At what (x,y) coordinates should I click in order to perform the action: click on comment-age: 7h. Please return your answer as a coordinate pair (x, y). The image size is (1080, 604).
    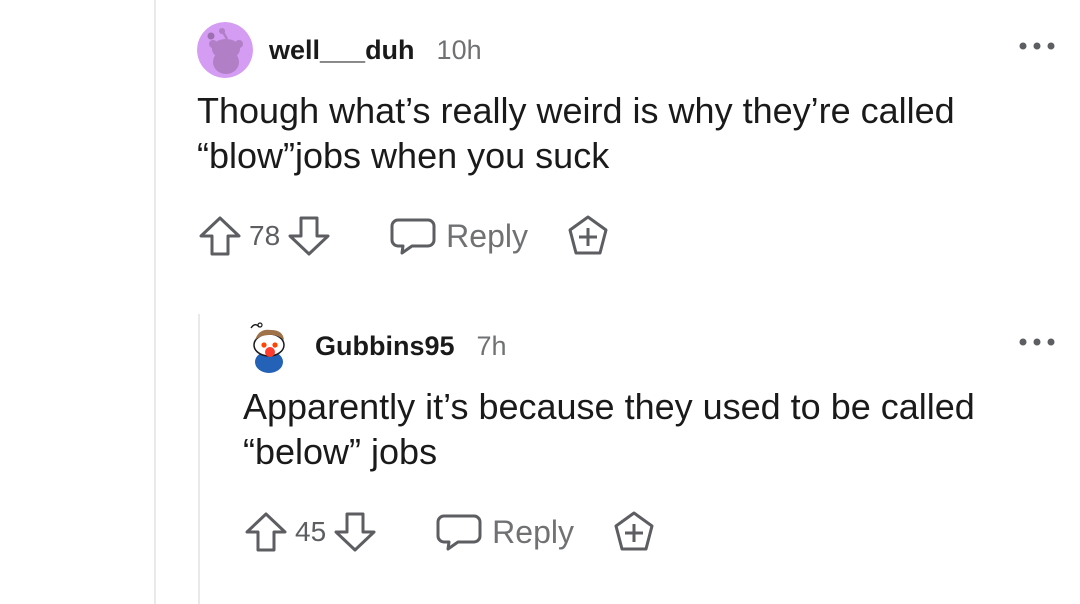
    Looking at the image, I should click on (491, 345).